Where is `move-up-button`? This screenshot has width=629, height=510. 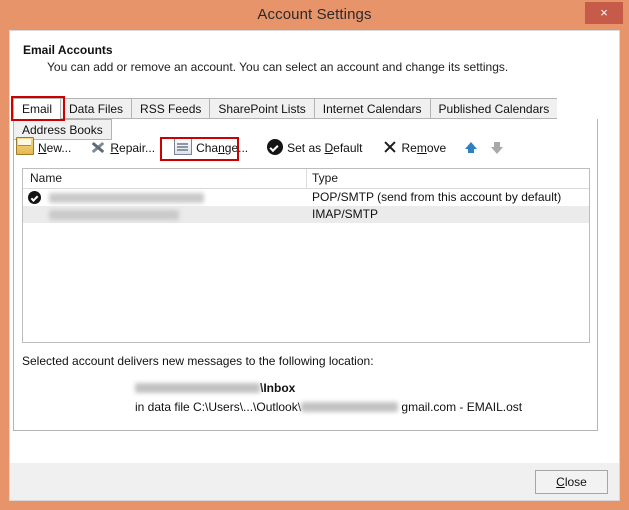
move-up-button is located at coordinates (471, 148).